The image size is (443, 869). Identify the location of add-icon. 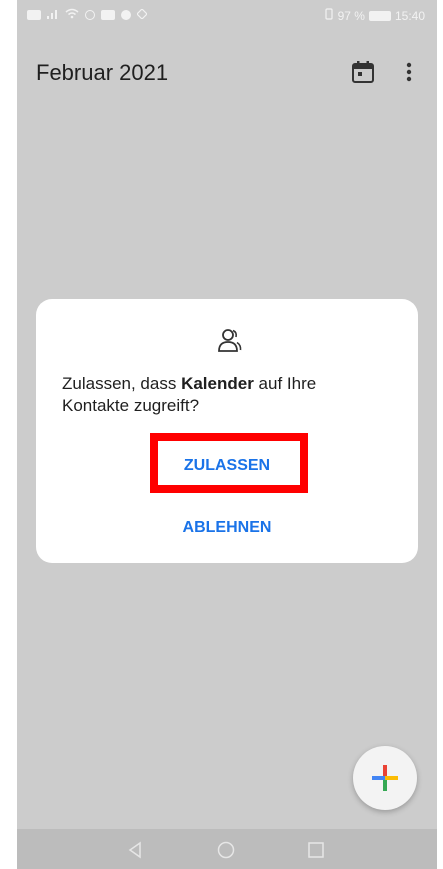
(385, 778).